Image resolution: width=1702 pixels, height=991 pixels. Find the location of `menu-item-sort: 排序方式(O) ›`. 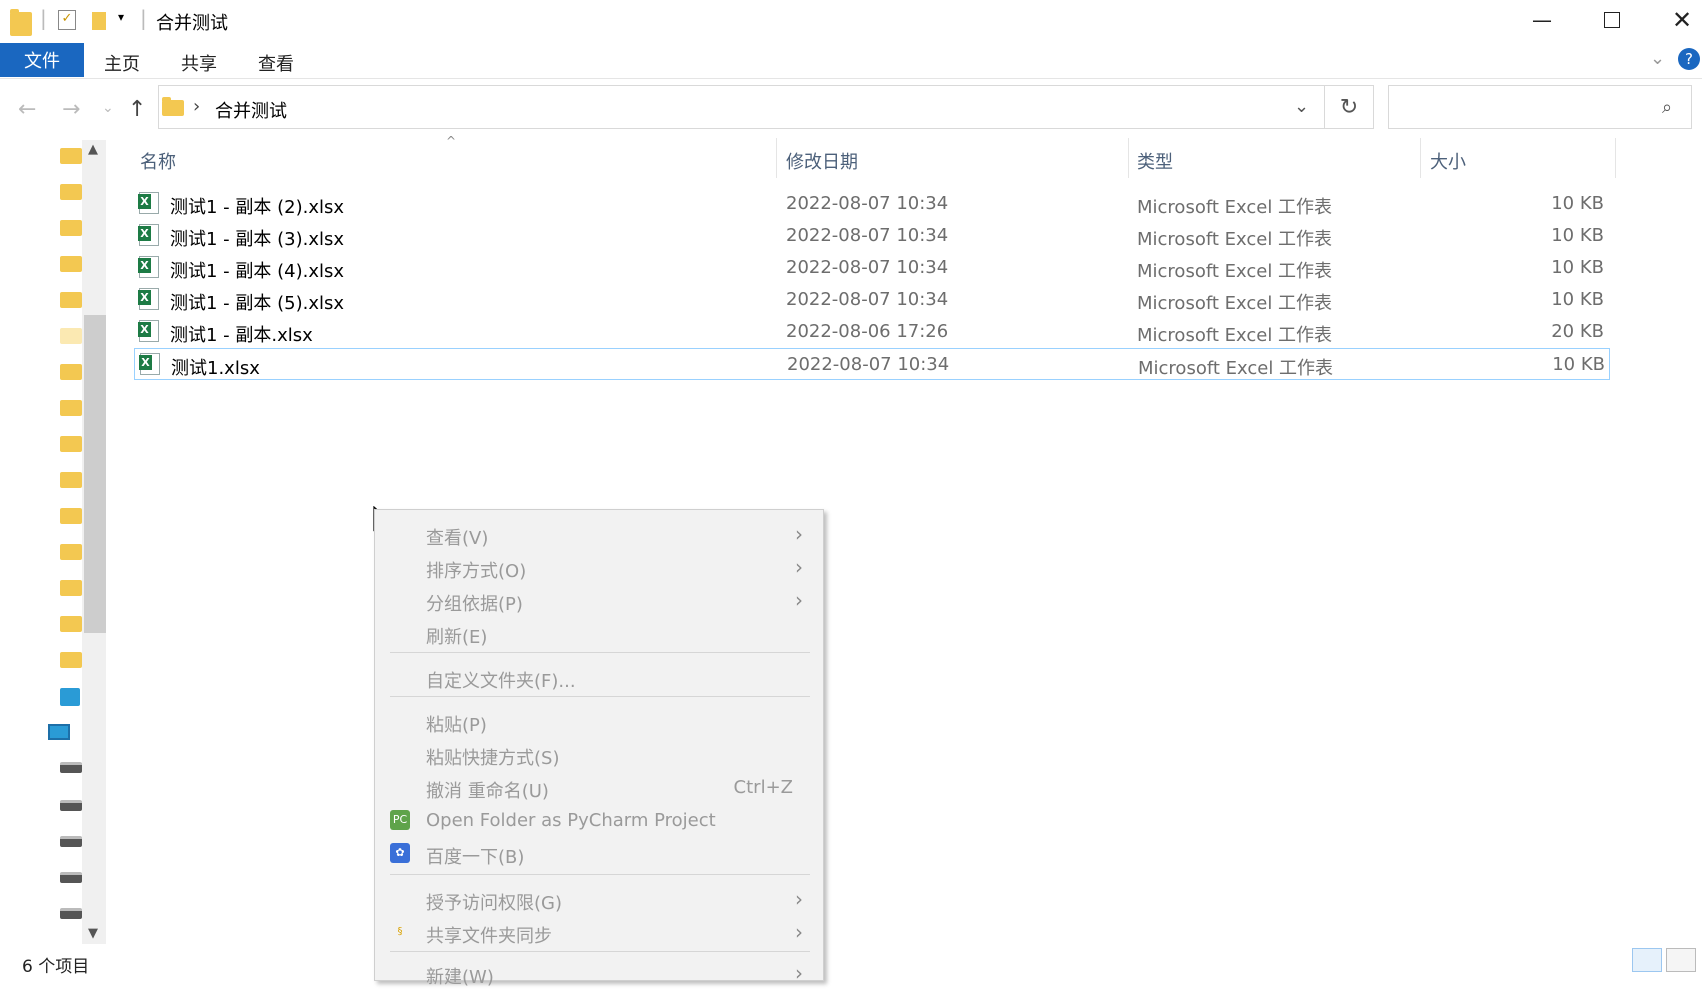

menu-item-sort: 排序方式(O) › is located at coordinates (599, 568).